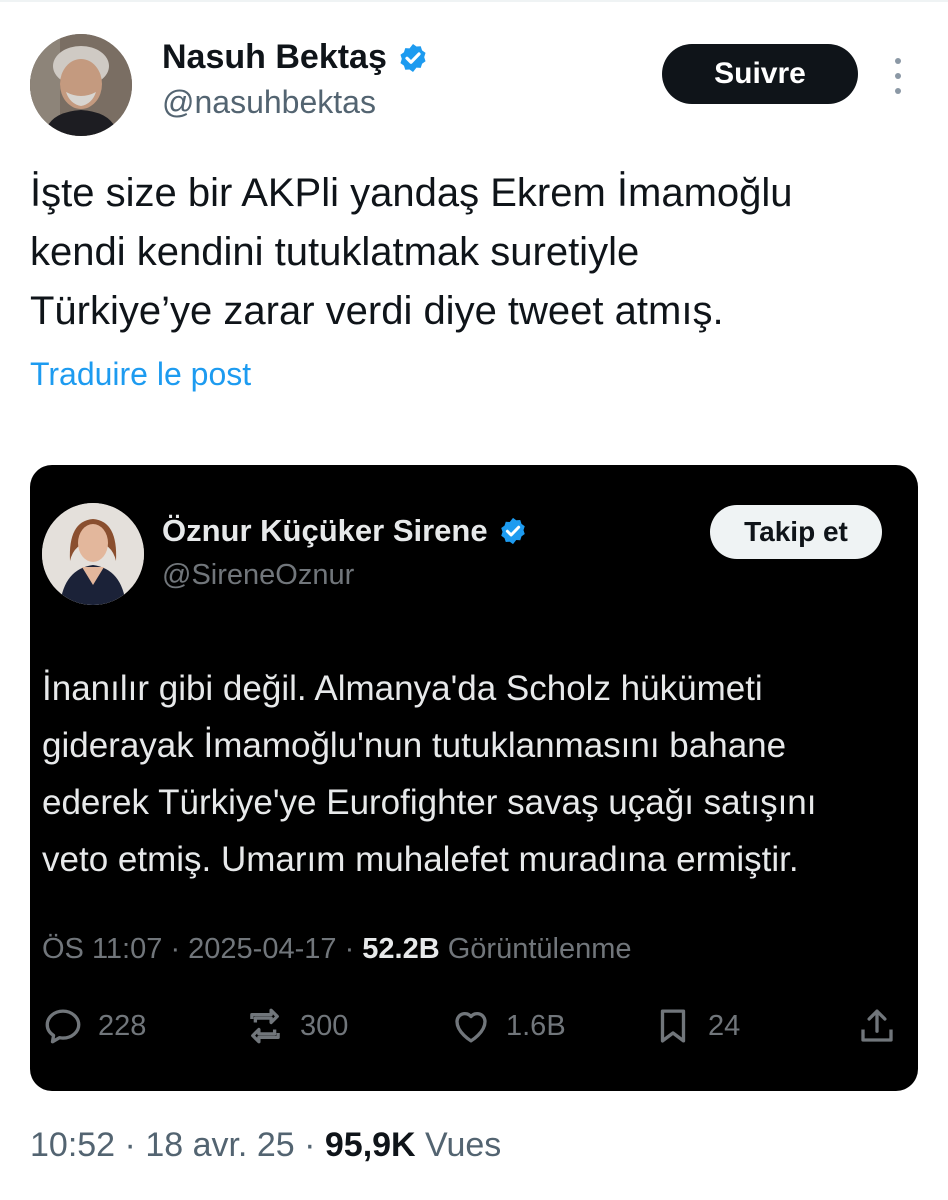 This screenshot has height=1200, width=948. I want to click on author-avatar-image, so click(81, 85).